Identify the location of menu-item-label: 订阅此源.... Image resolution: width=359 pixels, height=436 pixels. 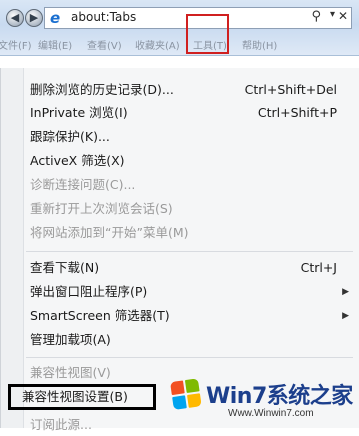
(61, 424).